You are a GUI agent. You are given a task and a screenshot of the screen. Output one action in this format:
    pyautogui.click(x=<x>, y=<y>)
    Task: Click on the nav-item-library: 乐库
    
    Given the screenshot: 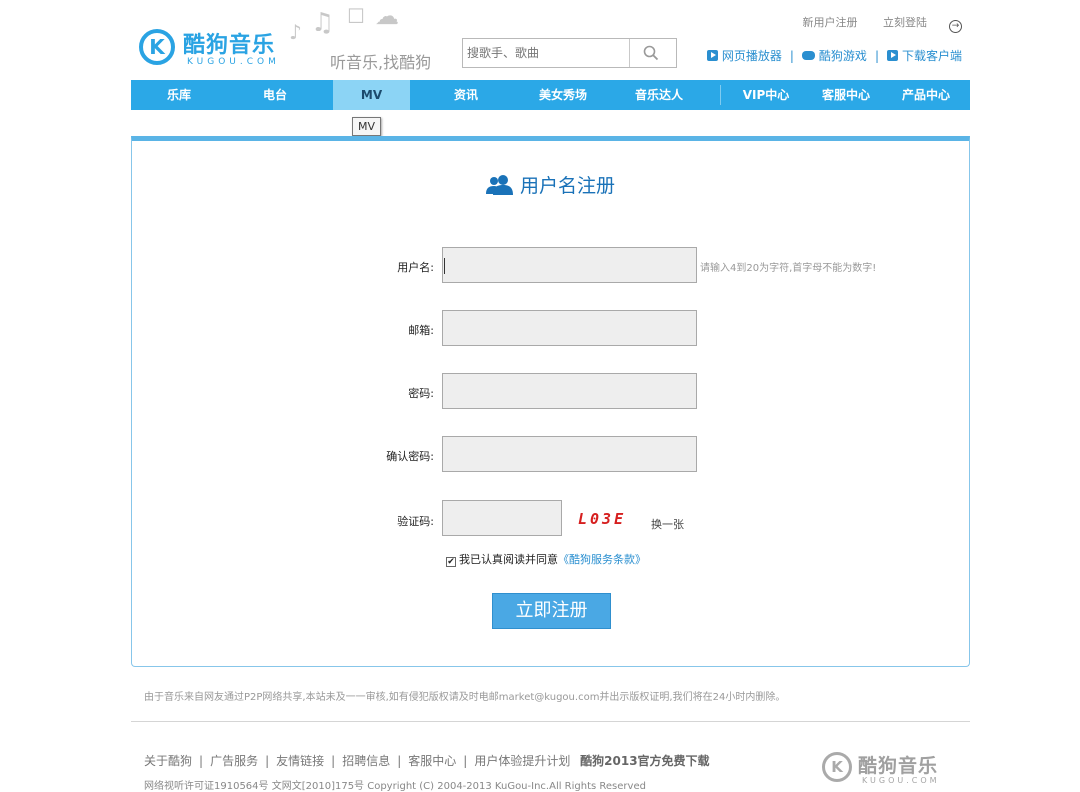 What is the action you would take?
    pyautogui.click(x=179, y=95)
    